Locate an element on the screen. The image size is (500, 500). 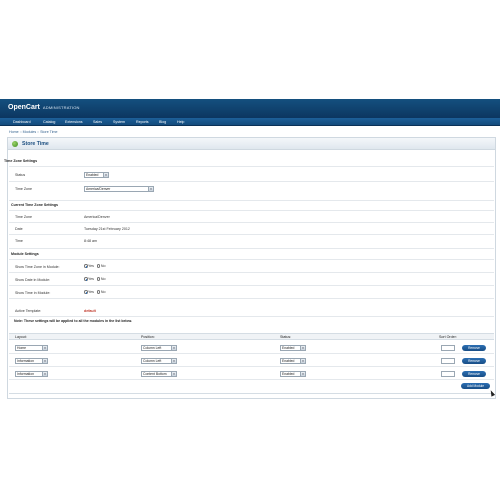
timezone-select: America/Denver ▾ is located at coordinates (119, 189).